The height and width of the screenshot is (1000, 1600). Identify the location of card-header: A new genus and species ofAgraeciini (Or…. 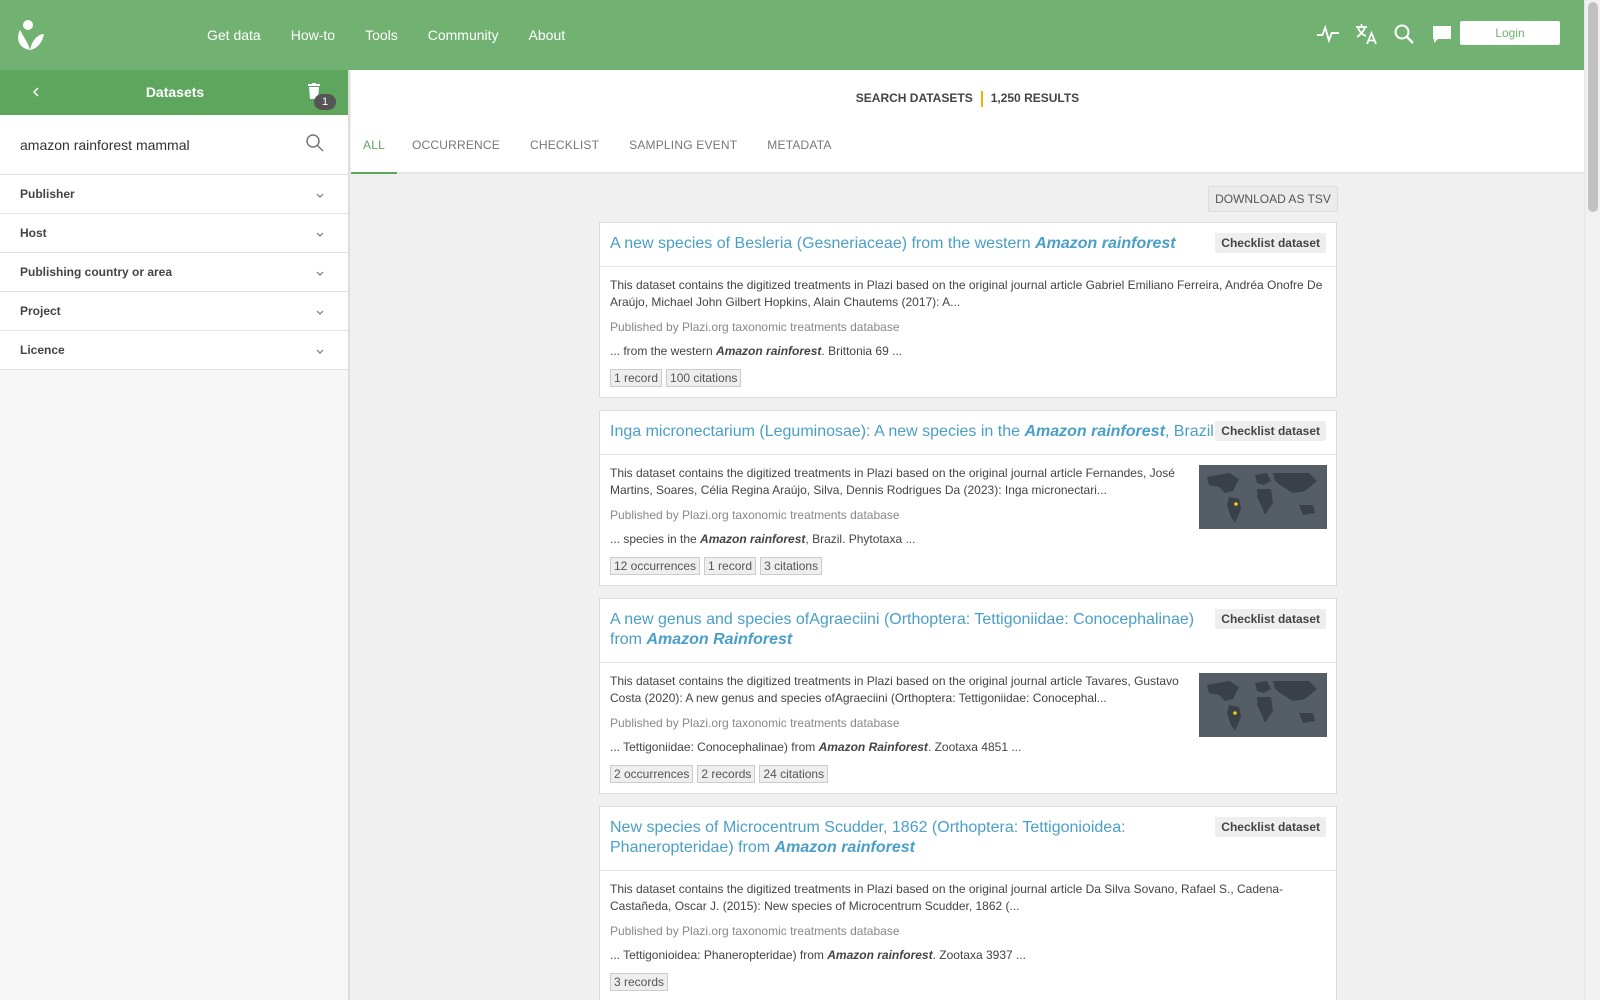
(968, 631).